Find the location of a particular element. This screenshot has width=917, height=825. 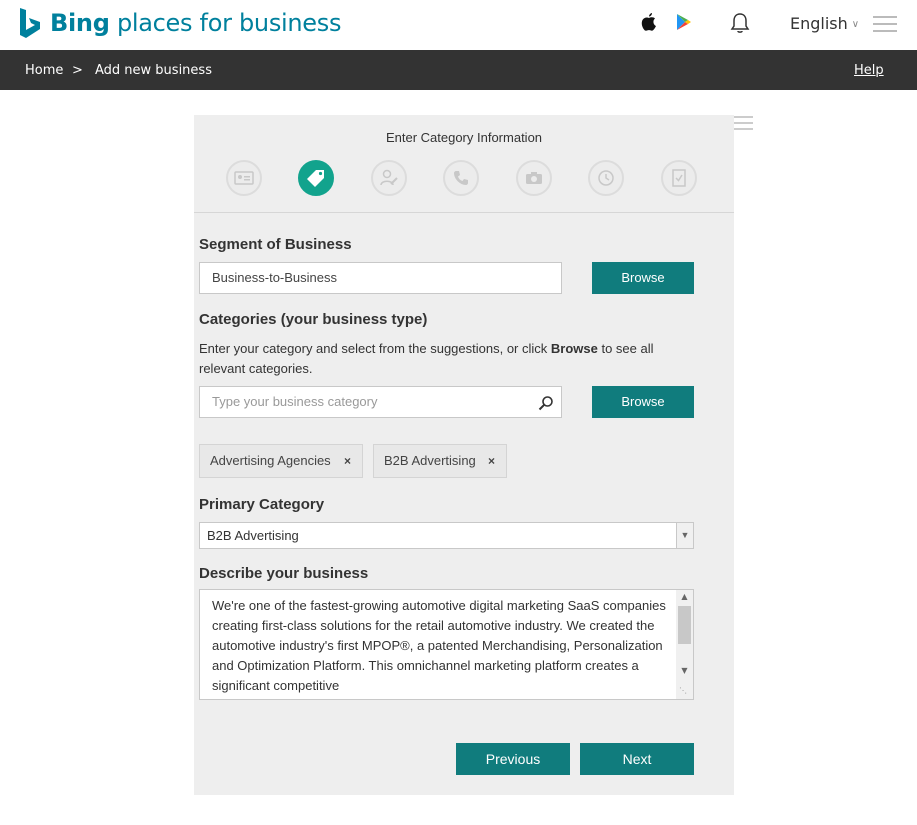

breadcrumb-current: Add new business is located at coordinates (153, 70).